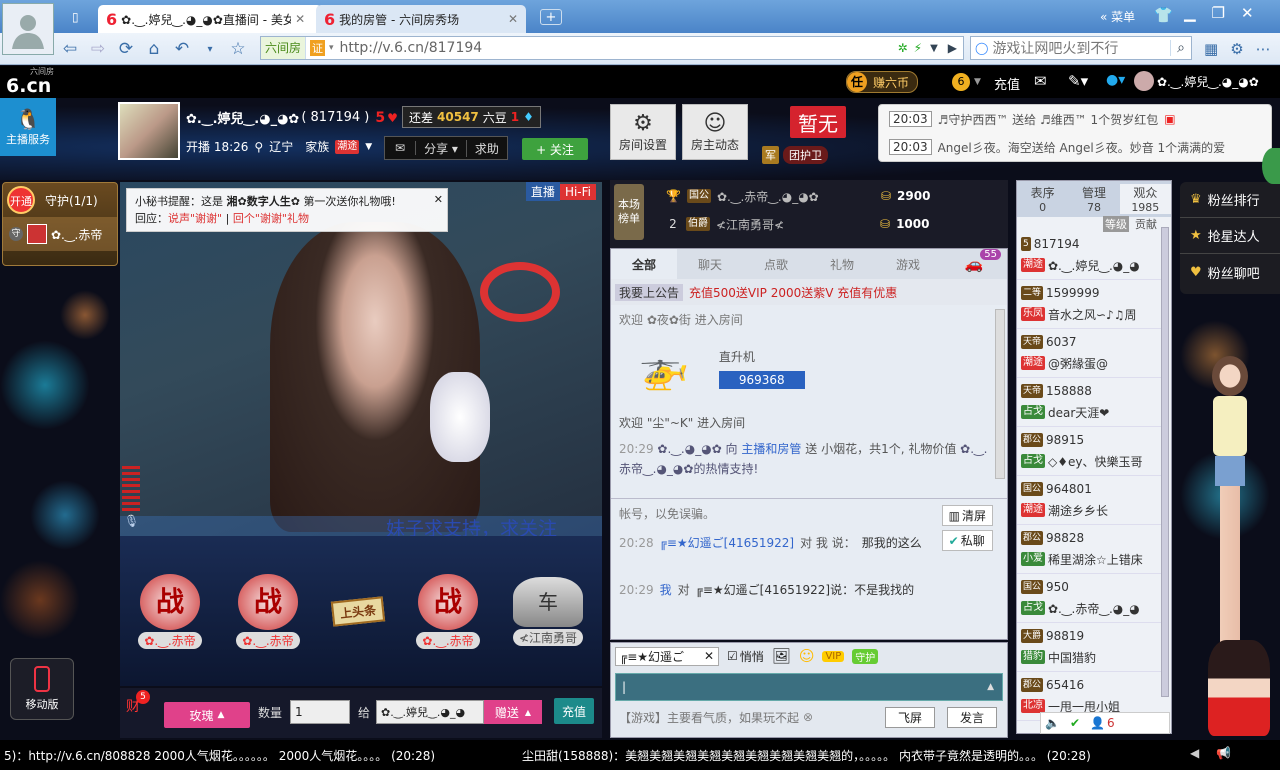 The height and width of the screenshot is (770, 1280). I want to click on address-bar: 六间房 证 ▾ http://v.6.cn/817194 ✲ ⚡ ▼ ▶, so click(612, 48).